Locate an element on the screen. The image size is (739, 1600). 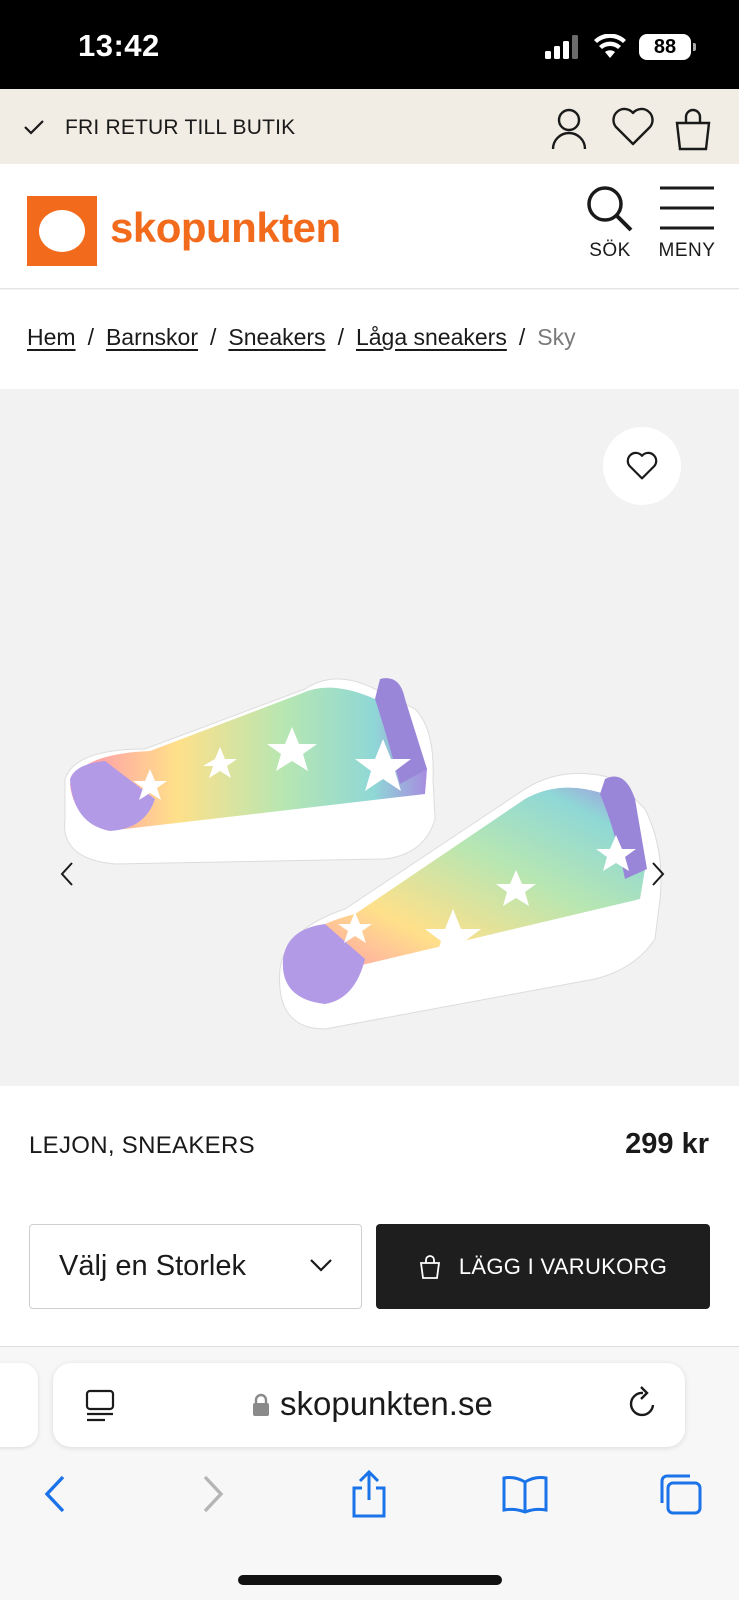
bookmarks-icon is located at coordinates (525, 1495).